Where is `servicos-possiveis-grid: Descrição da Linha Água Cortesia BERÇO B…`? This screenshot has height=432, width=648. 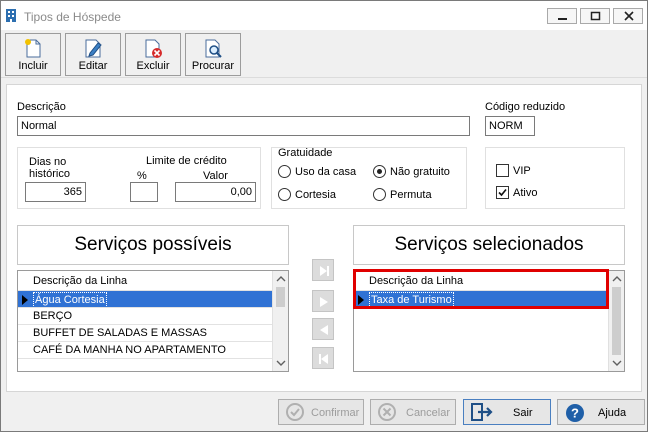 servicos-possiveis-grid: Descrição da Linha Água Cortesia BERÇO B… is located at coordinates (153, 321).